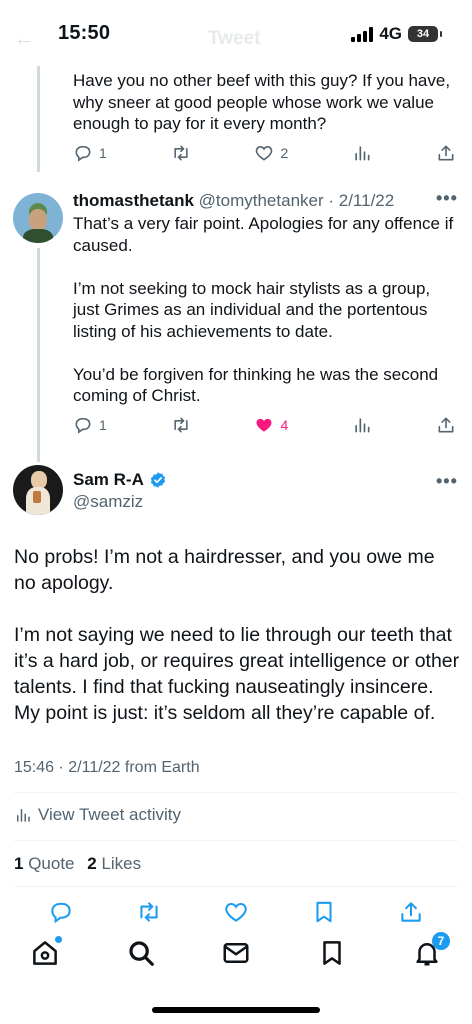 Image resolution: width=472 pixels, height=1024 pixels. Describe the element at coordinates (324, 912) in the screenshot. I see `bookmark-icon` at that location.